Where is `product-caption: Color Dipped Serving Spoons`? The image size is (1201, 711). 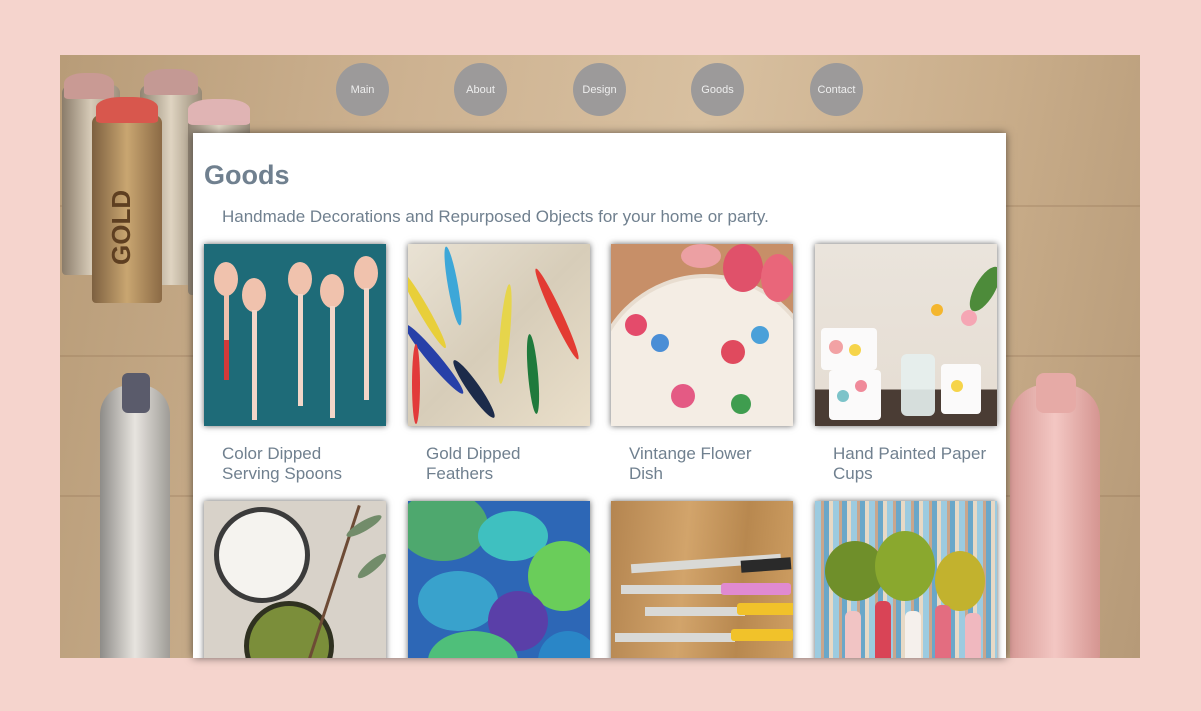 product-caption: Color Dipped Serving Spoons is located at coordinates (302, 464).